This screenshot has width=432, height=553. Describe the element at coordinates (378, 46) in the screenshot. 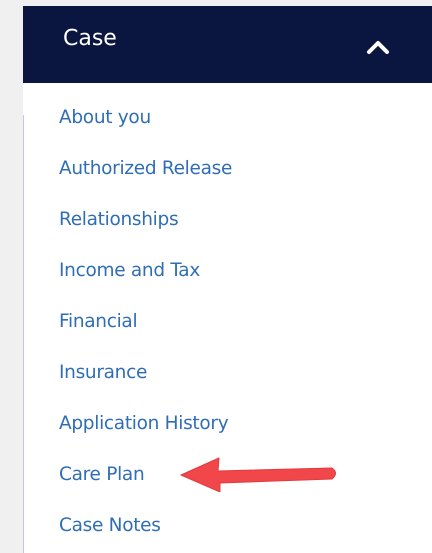

I see `chevron-up-icon` at that location.